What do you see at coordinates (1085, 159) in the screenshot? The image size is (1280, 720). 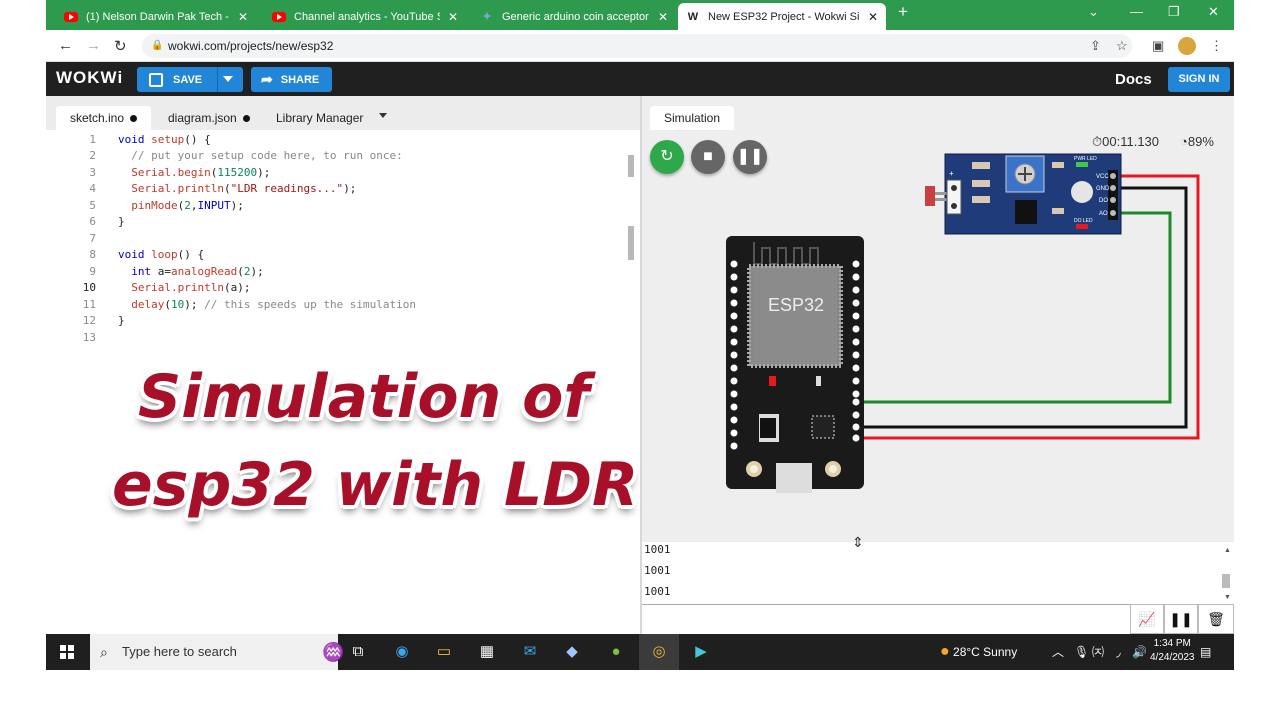 I see `pwr-led-label: PWR LED` at bounding box center [1085, 159].